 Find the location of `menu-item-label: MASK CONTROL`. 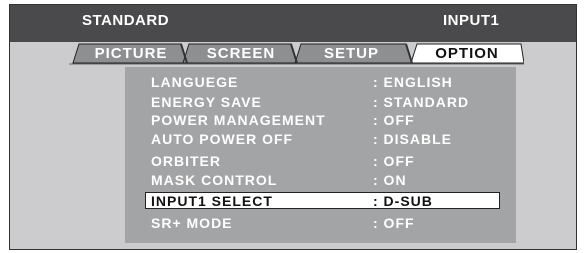

menu-item-label: MASK CONTROL is located at coordinates (214, 180).